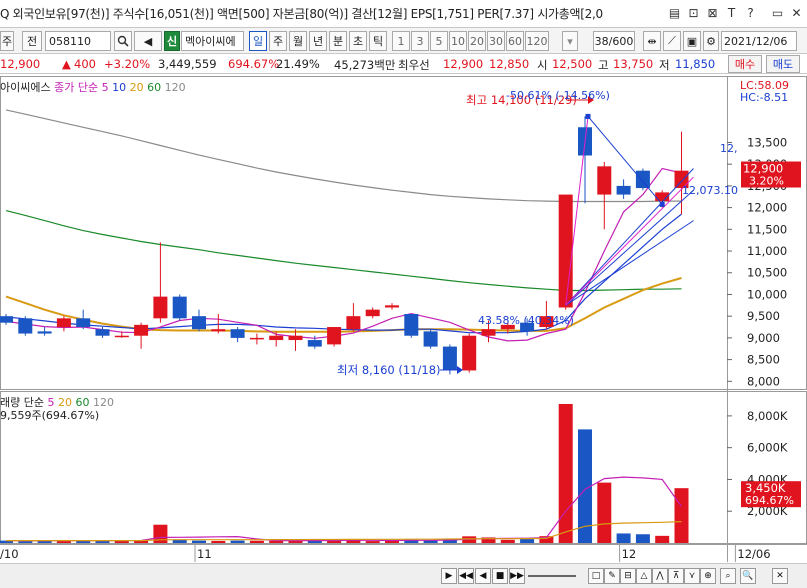 This screenshot has height=588, width=807. Describe the element at coordinates (439, 41) in the screenshot. I see `interval-5: 5` at that location.